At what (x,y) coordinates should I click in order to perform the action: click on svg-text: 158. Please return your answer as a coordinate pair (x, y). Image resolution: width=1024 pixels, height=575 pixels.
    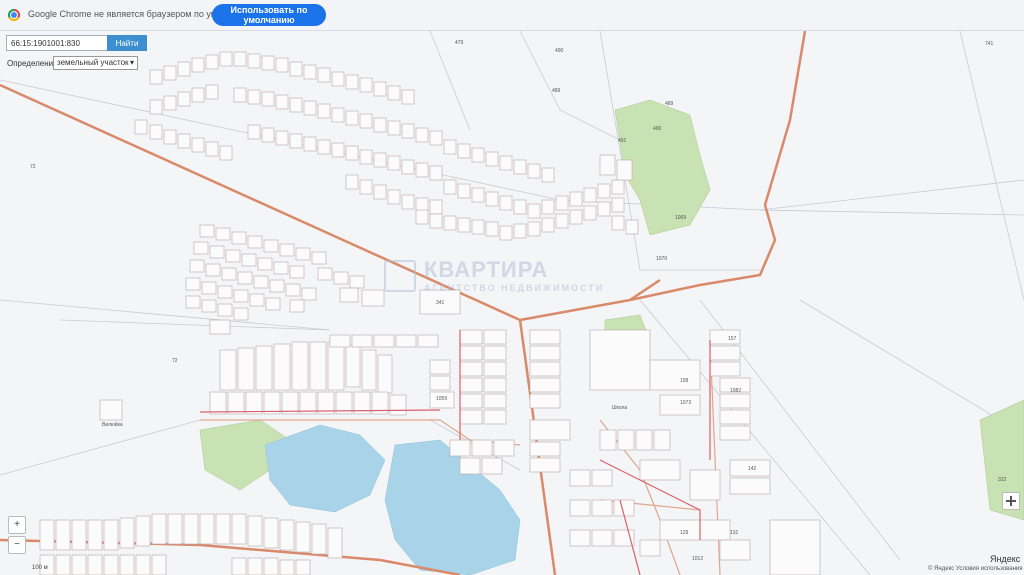
    Looking at the image, I should click on (684, 381).